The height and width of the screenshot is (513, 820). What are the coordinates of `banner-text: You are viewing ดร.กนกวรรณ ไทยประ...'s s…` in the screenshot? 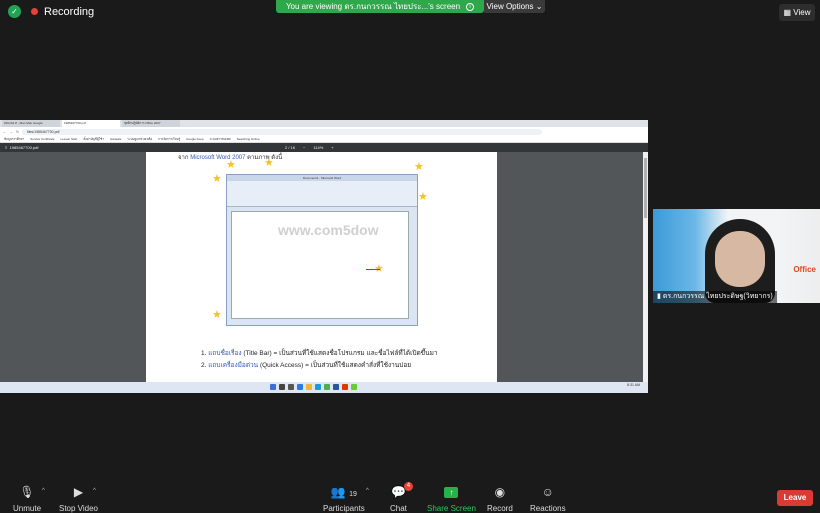 It's located at (373, 6).